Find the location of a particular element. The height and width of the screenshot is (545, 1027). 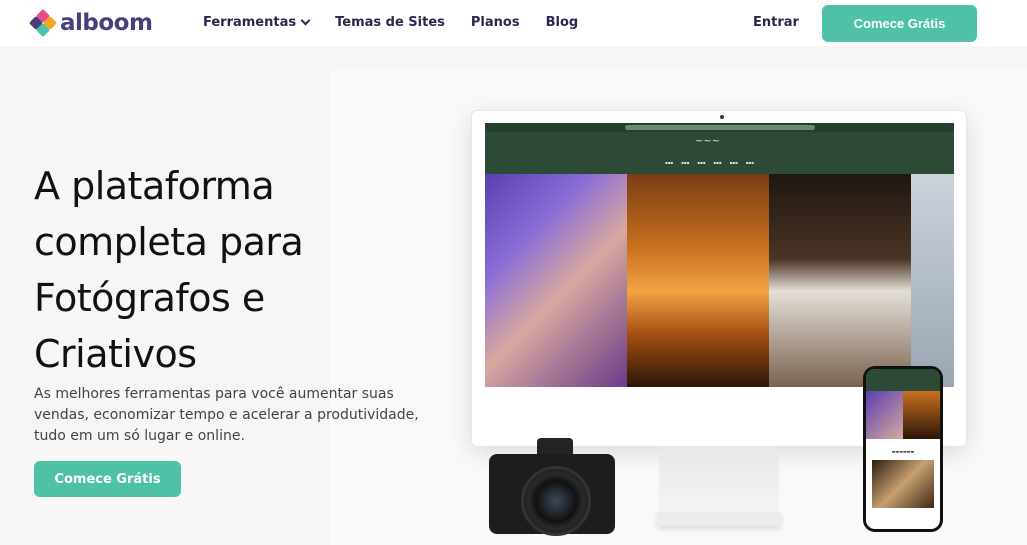

nav-item-label: Temas de Sites is located at coordinates (390, 22).